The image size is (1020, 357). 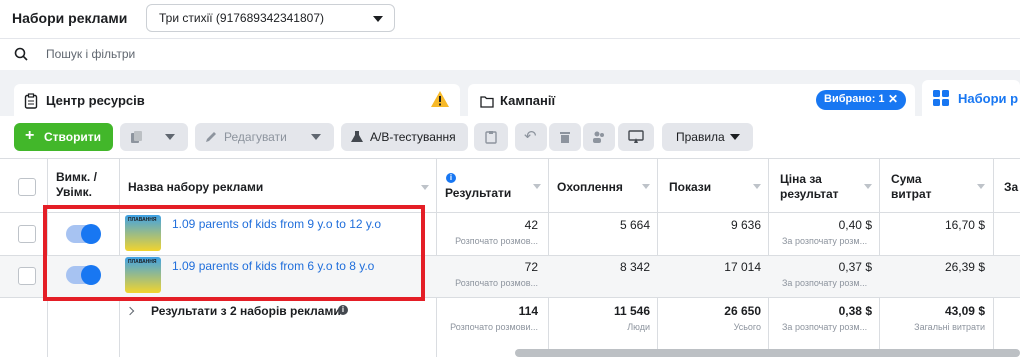 What do you see at coordinates (855, 267) in the screenshot?
I see `cpr-value: 0,37 $` at bounding box center [855, 267].